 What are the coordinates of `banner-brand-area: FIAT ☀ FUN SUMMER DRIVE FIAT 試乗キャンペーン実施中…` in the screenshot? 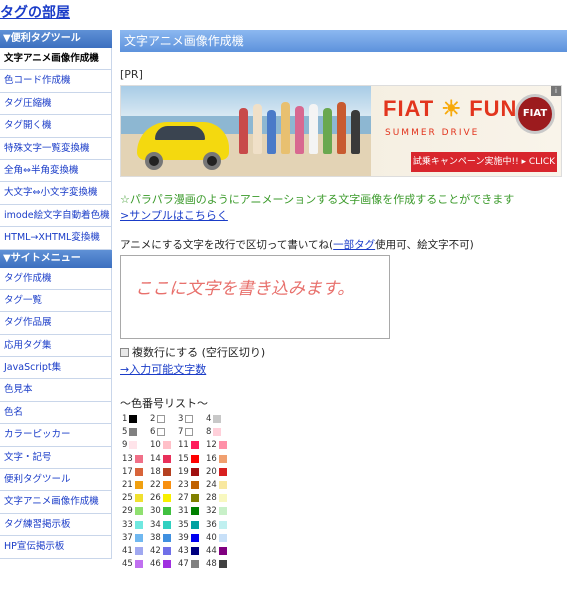 It's located at (469, 131).